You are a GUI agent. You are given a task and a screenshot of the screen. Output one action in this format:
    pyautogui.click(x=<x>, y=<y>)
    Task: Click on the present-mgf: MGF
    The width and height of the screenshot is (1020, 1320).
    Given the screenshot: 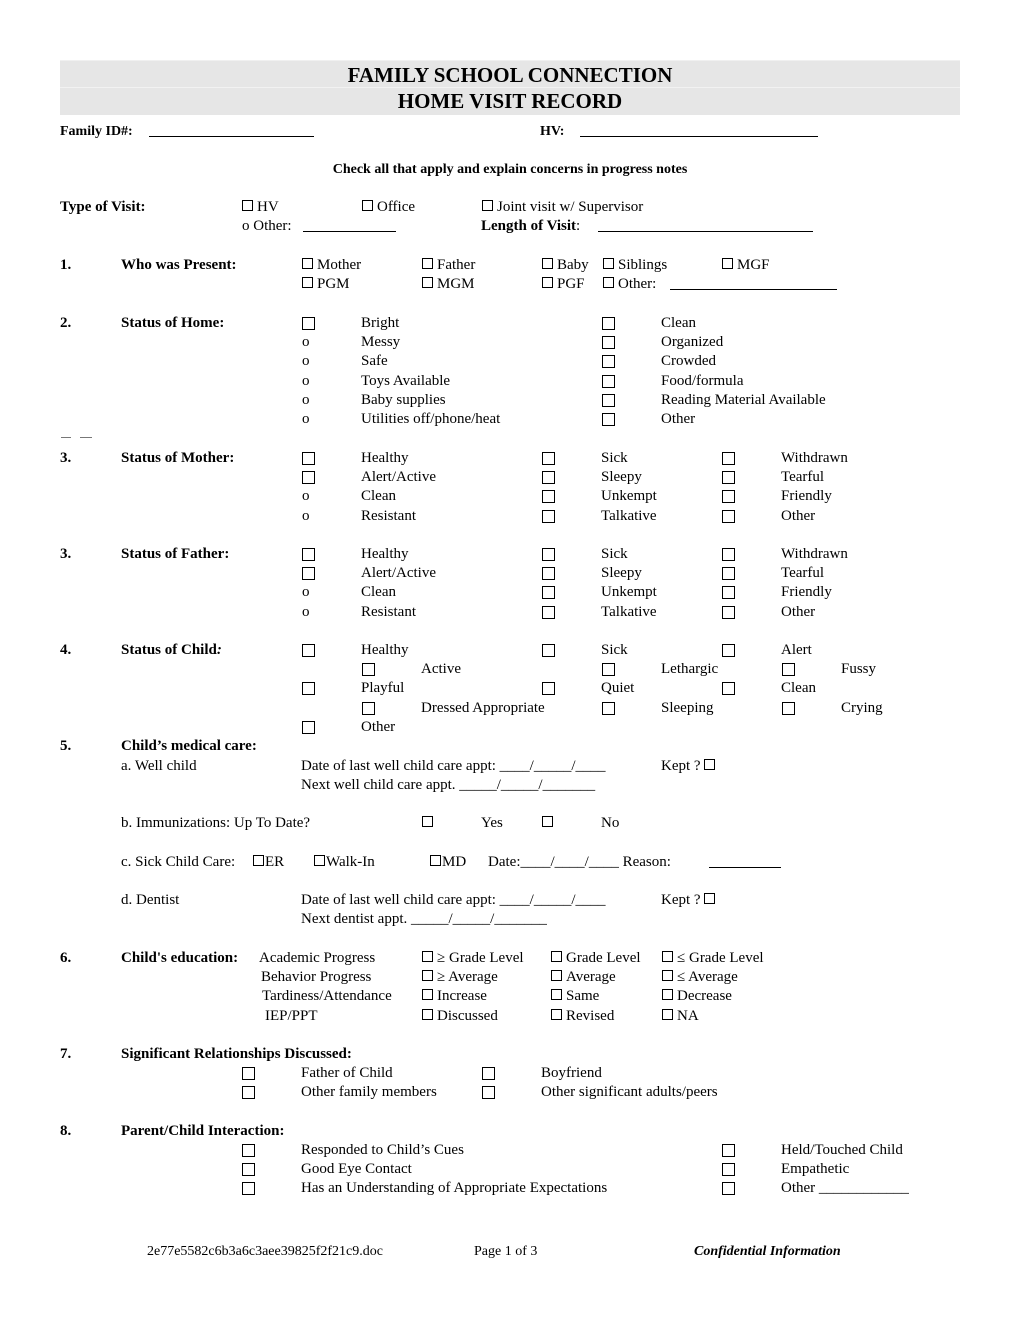 What is the action you would take?
    pyautogui.click(x=746, y=265)
    